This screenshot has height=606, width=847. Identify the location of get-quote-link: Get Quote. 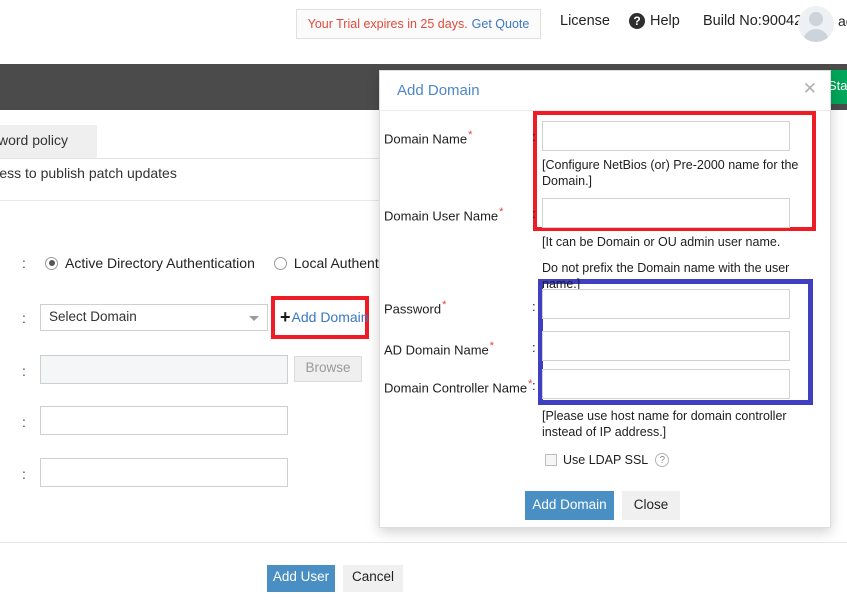
(501, 24).